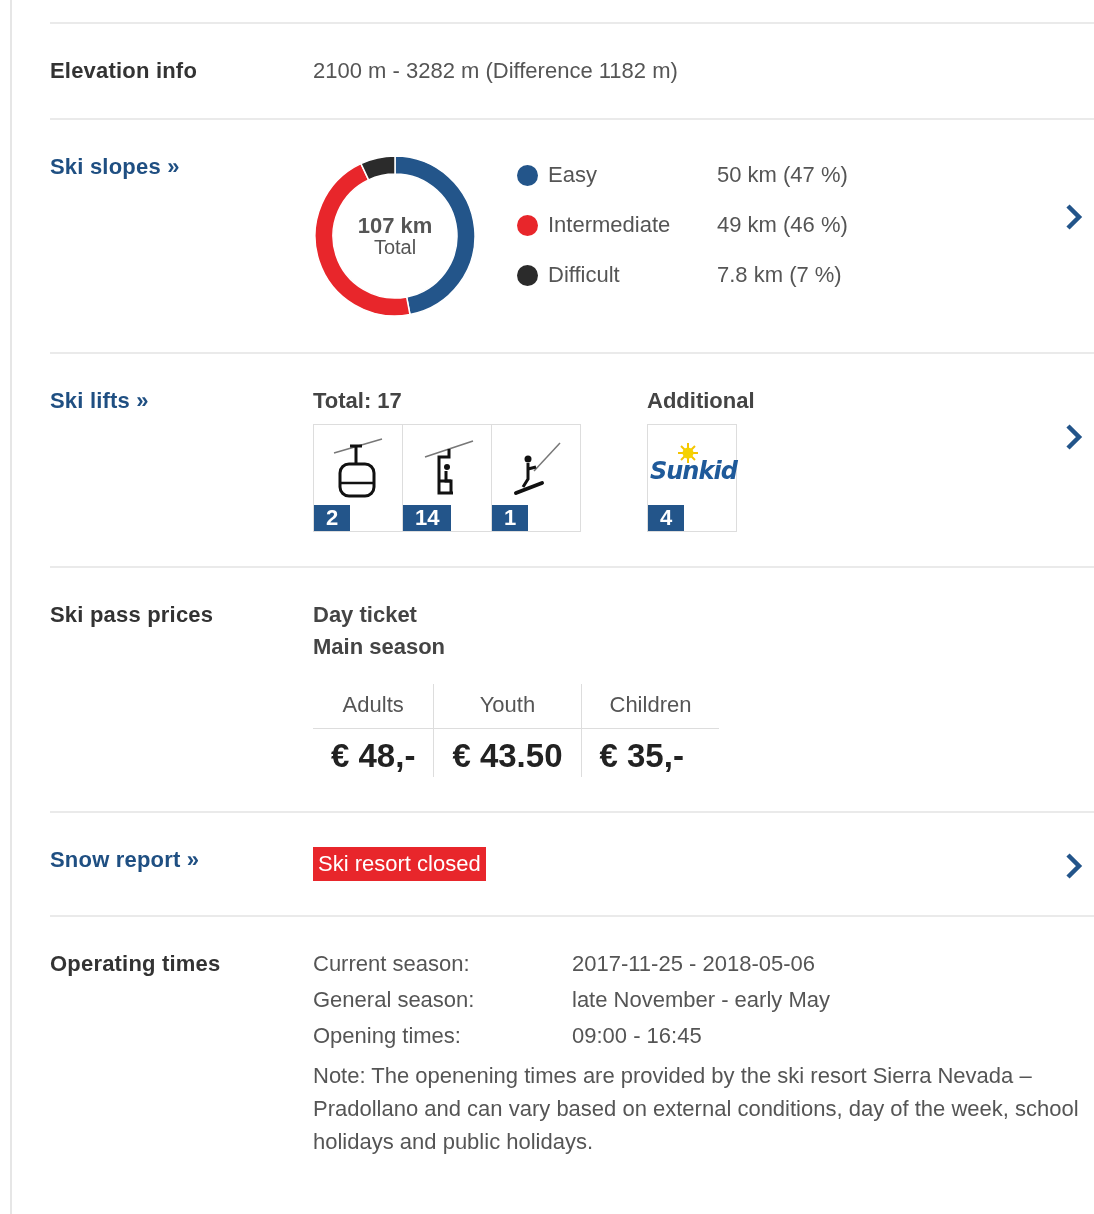 The height and width of the screenshot is (1214, 1094). I want to click on note-text: Note: The openening times are provided by the ski resort Sierra Nevada – Pradollano and can vary based on external conditions, day of the week, school holidays and public holidays., so click(696, 1109).